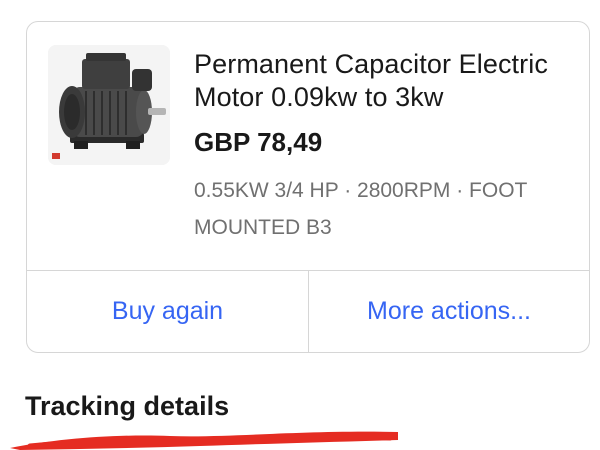  What do you see at coordinates (167, 311) in the screenshot?
I see `buy-again-button: Buy again` at bounding box center [167, 311].